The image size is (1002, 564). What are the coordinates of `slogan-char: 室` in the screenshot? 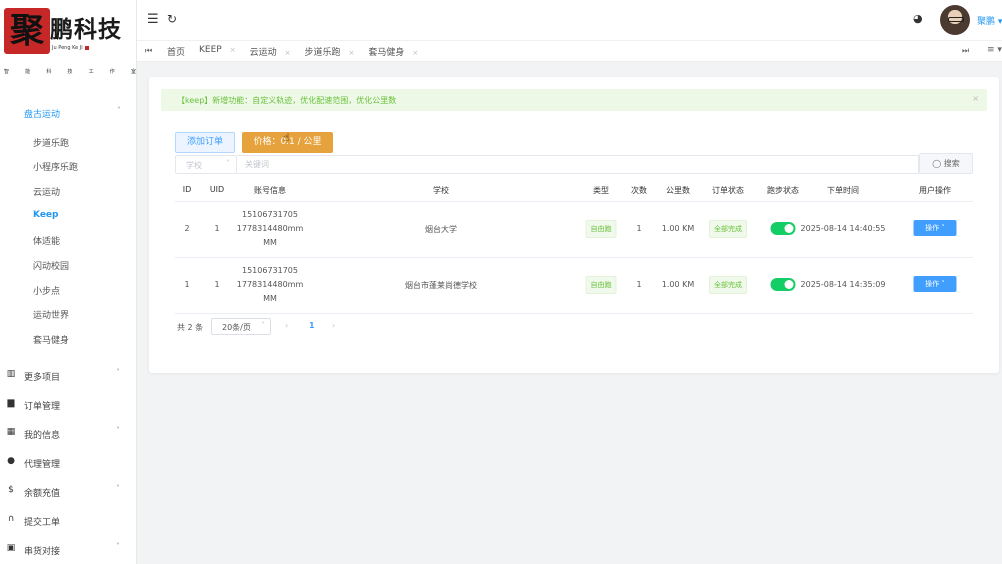 It's located at (133, 72).